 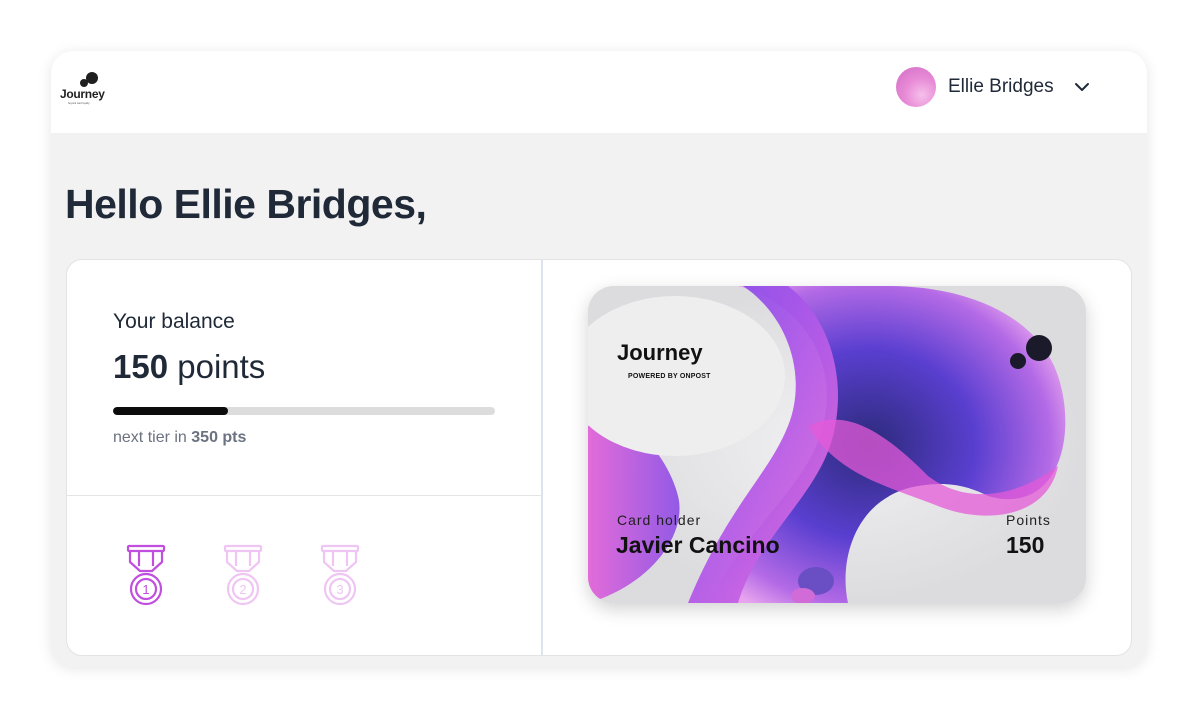 What do you see at coordinates (1025, 545) in the screenshot?
I see `card-points-value: 150` at bounding box center [1025, 545].